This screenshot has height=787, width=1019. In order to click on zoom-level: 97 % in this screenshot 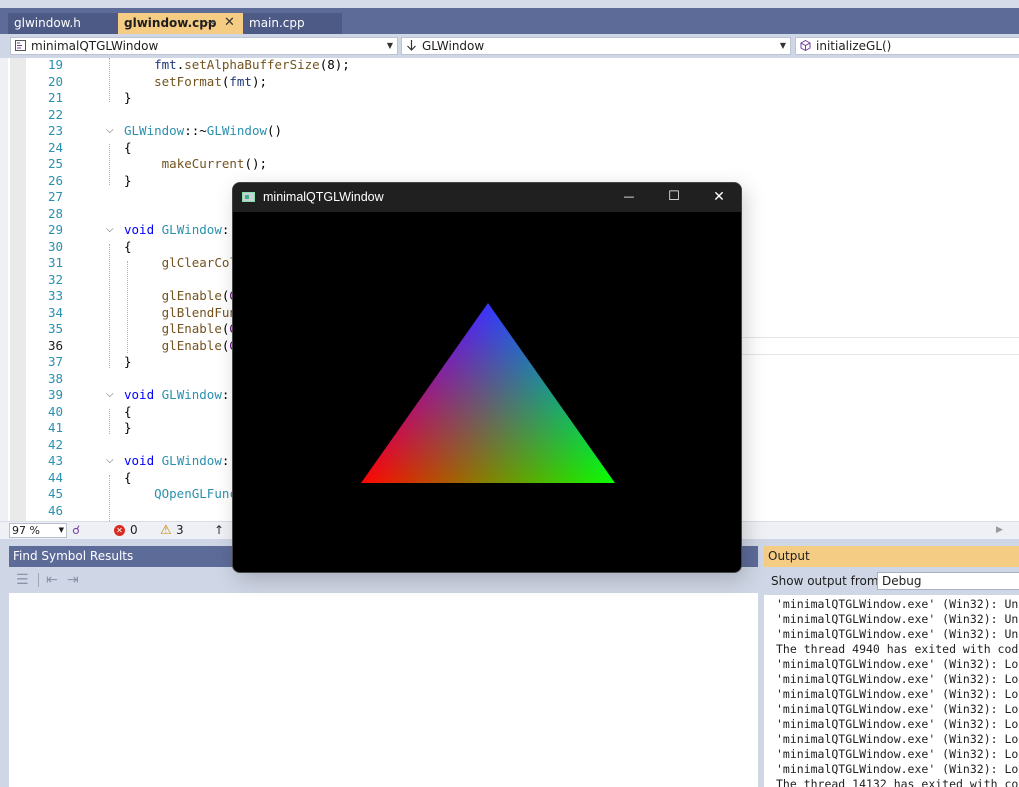, I will do `click(26, 530)`.